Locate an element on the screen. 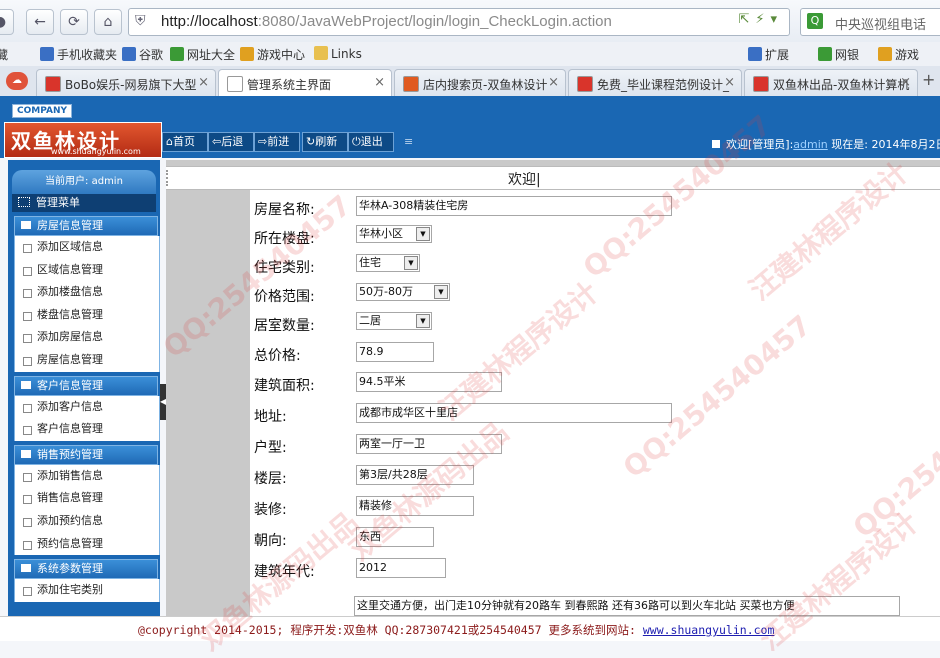 This screenshot has width=940, height=658. favorite-item: Links is located at coordinates (338, 53).